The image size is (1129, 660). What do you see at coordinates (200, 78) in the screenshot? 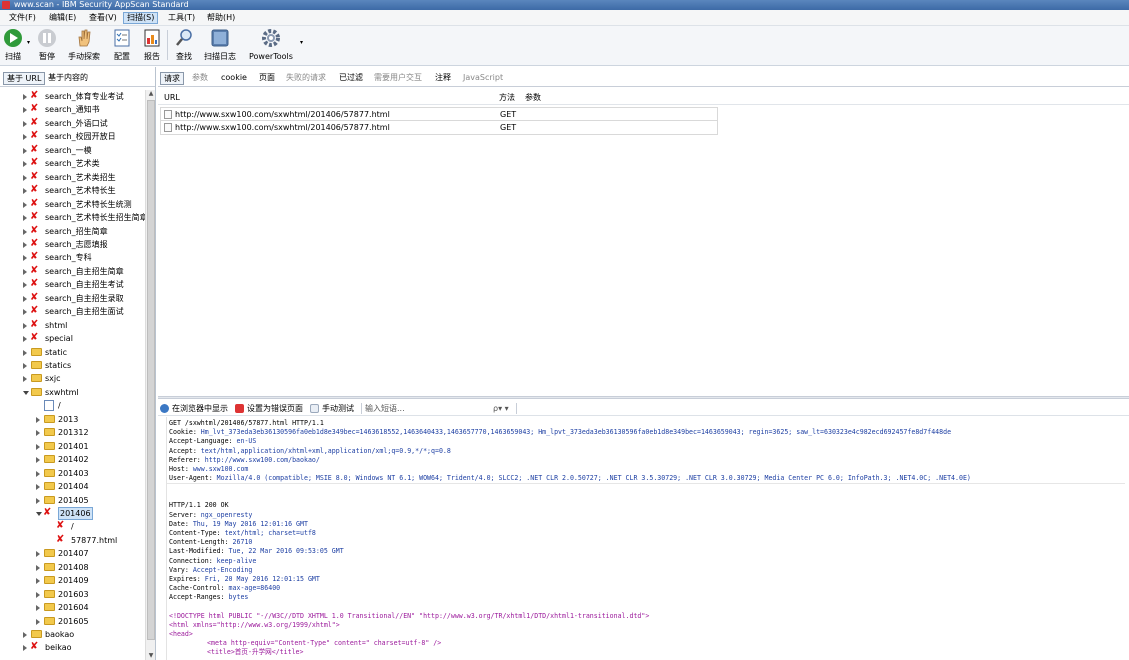
I see `tab-1: 参数` at bounding box center [200, 78].